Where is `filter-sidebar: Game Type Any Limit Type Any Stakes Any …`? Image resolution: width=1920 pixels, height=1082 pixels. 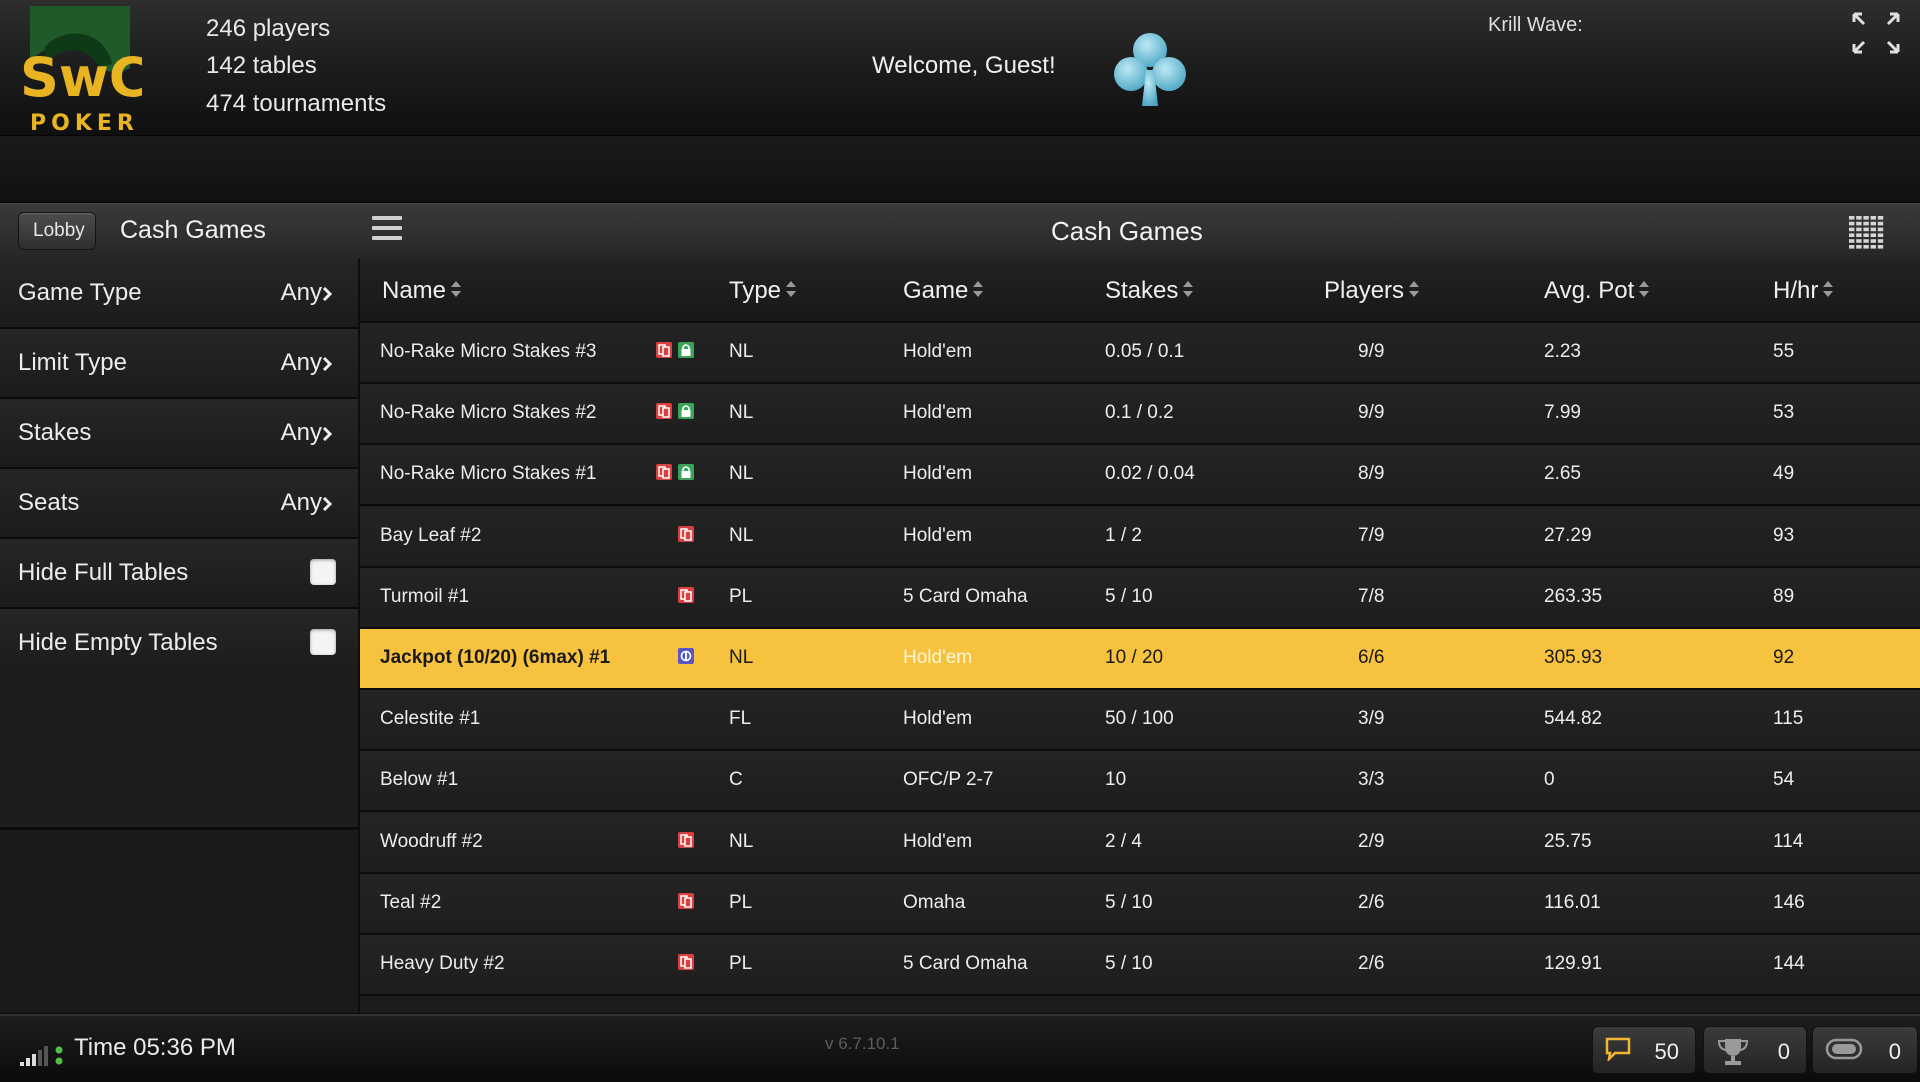
filter-sidebar: Game Type Any Limit Type Any Stakes Any … is located at coordinates (179, 636).